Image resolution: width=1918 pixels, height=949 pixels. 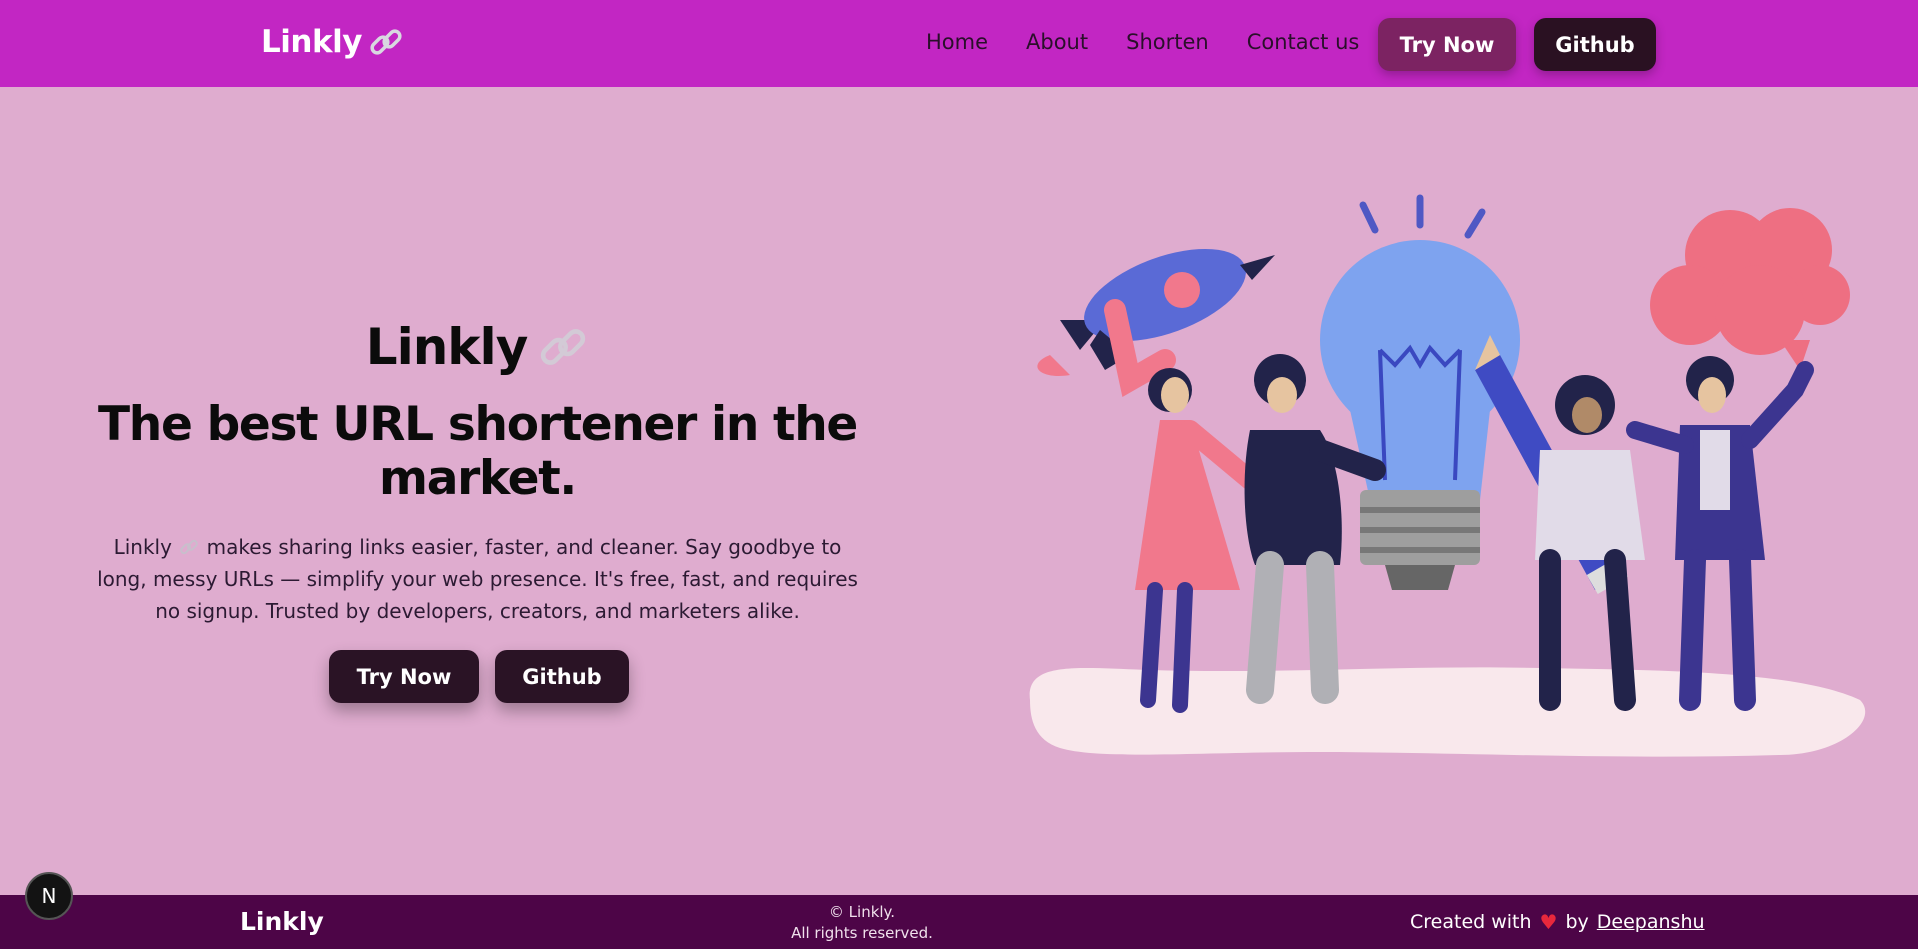 What do you see at coordinates (862, 933) in the screenshot?
I see `footer-copy-line2: All rights reserved.` at bounding box center [862, 933].